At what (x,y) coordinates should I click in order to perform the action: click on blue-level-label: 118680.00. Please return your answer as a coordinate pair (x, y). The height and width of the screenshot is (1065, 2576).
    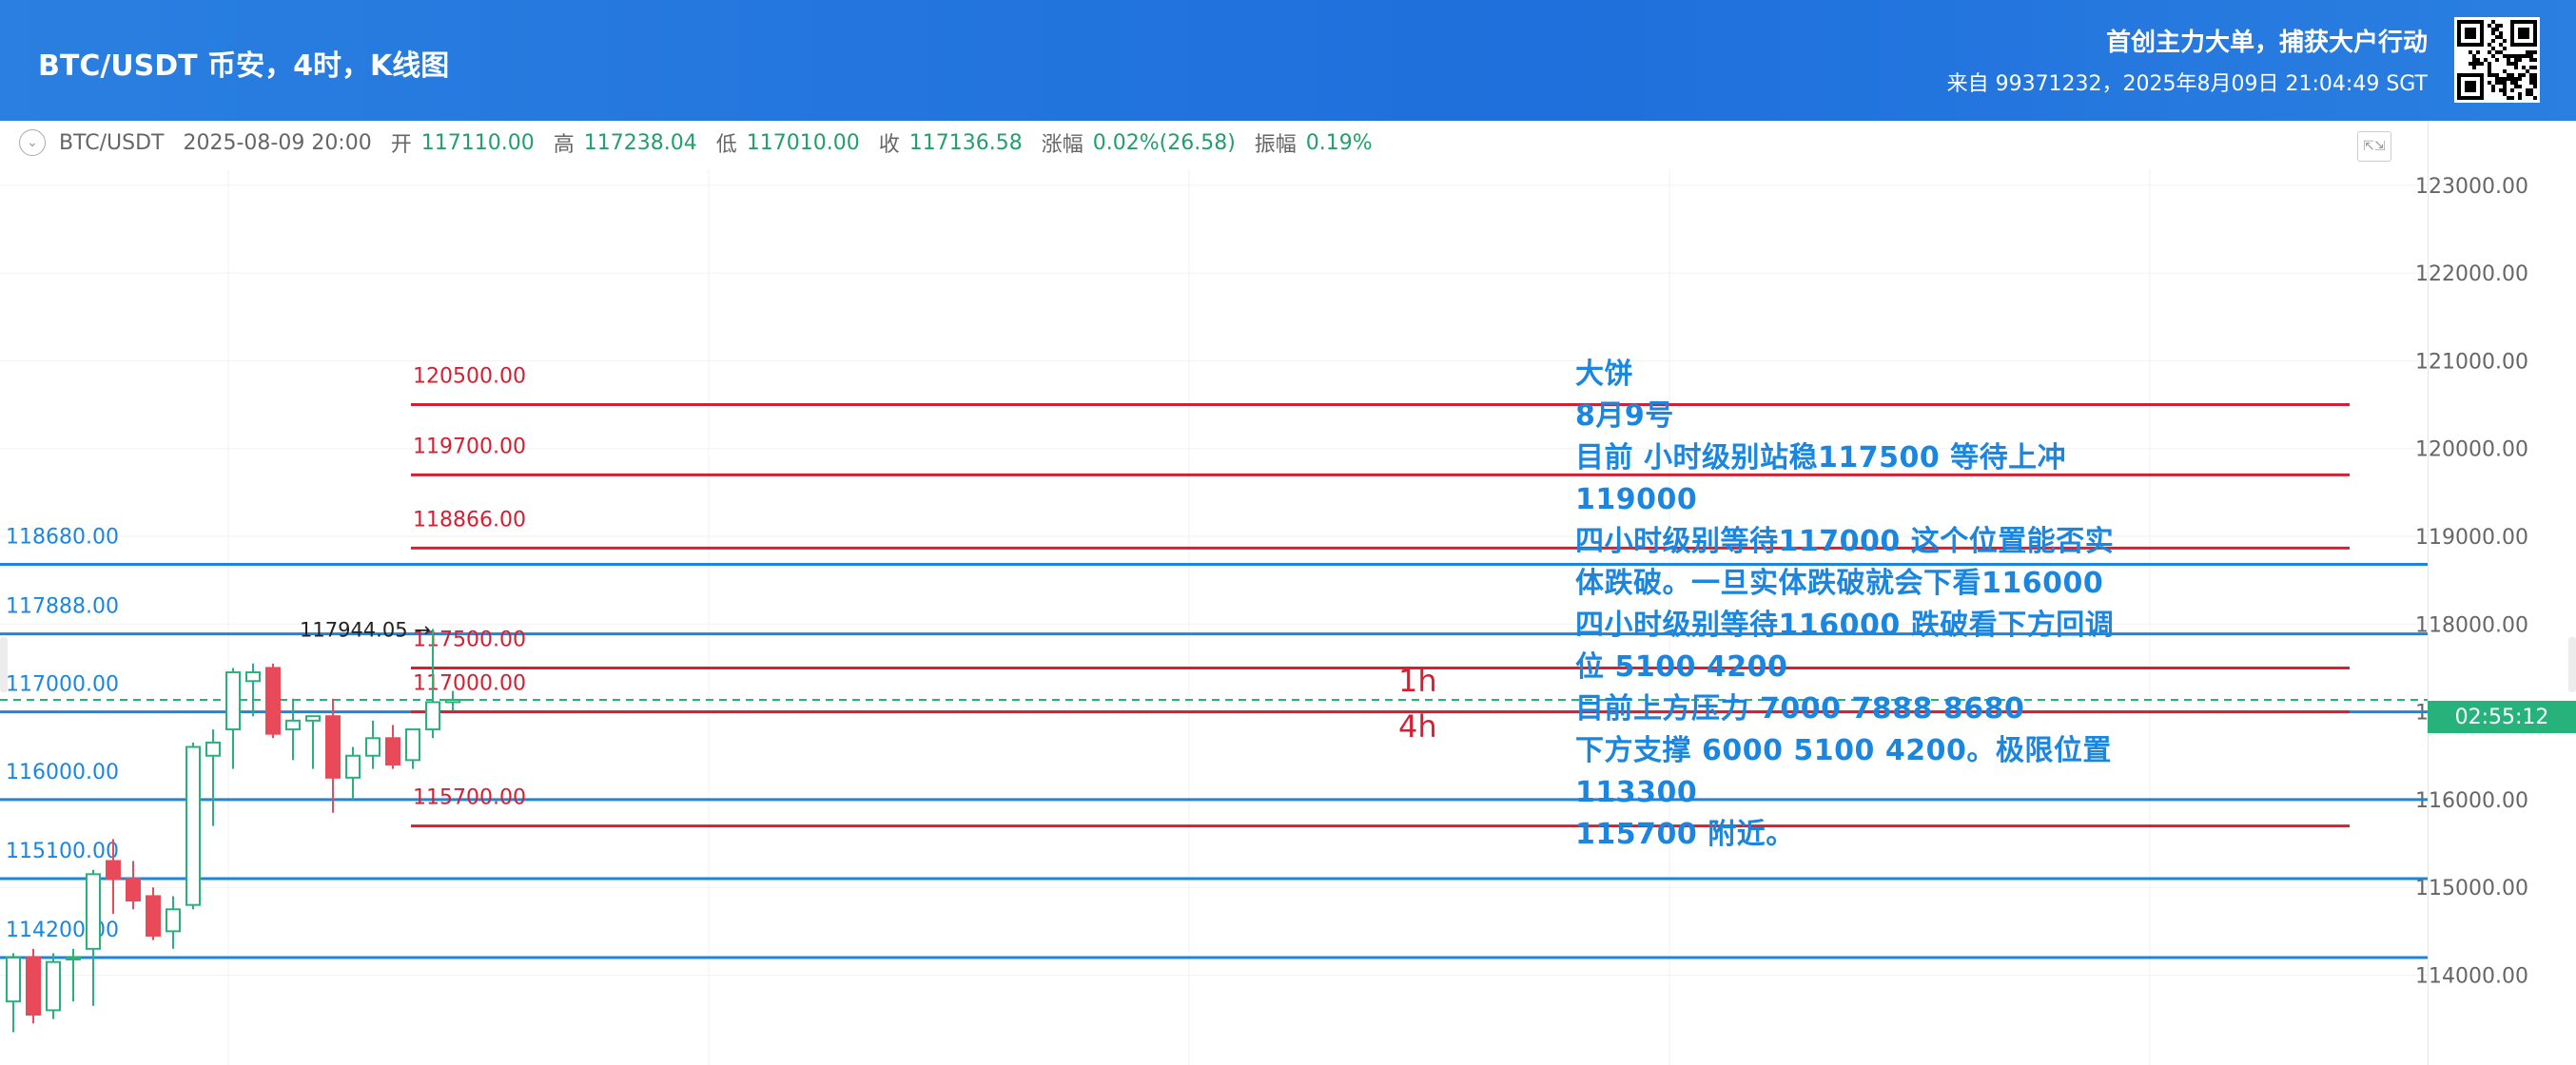
    Looking at the image, I should click on (62, 538).